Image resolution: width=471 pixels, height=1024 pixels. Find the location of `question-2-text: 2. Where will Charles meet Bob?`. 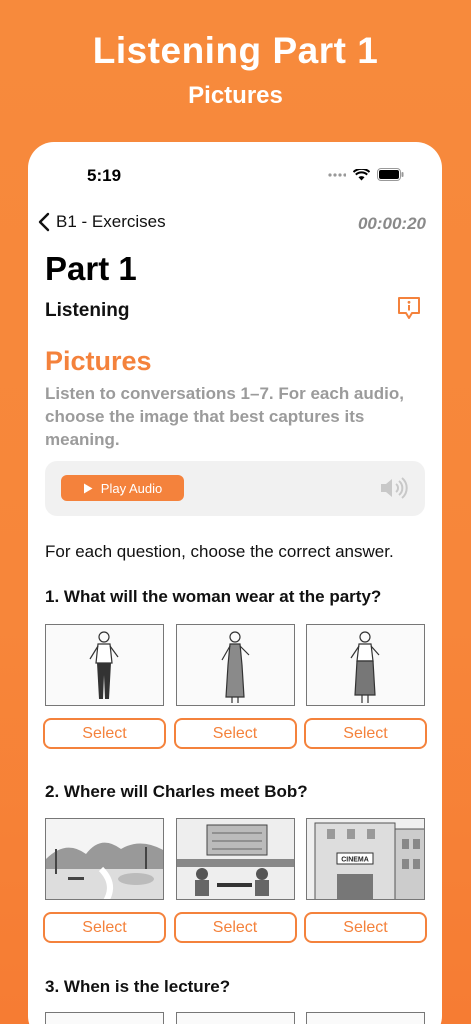

question-2-text: 2. Where will Charles meet Bob? is located at coordinates (176, 791).